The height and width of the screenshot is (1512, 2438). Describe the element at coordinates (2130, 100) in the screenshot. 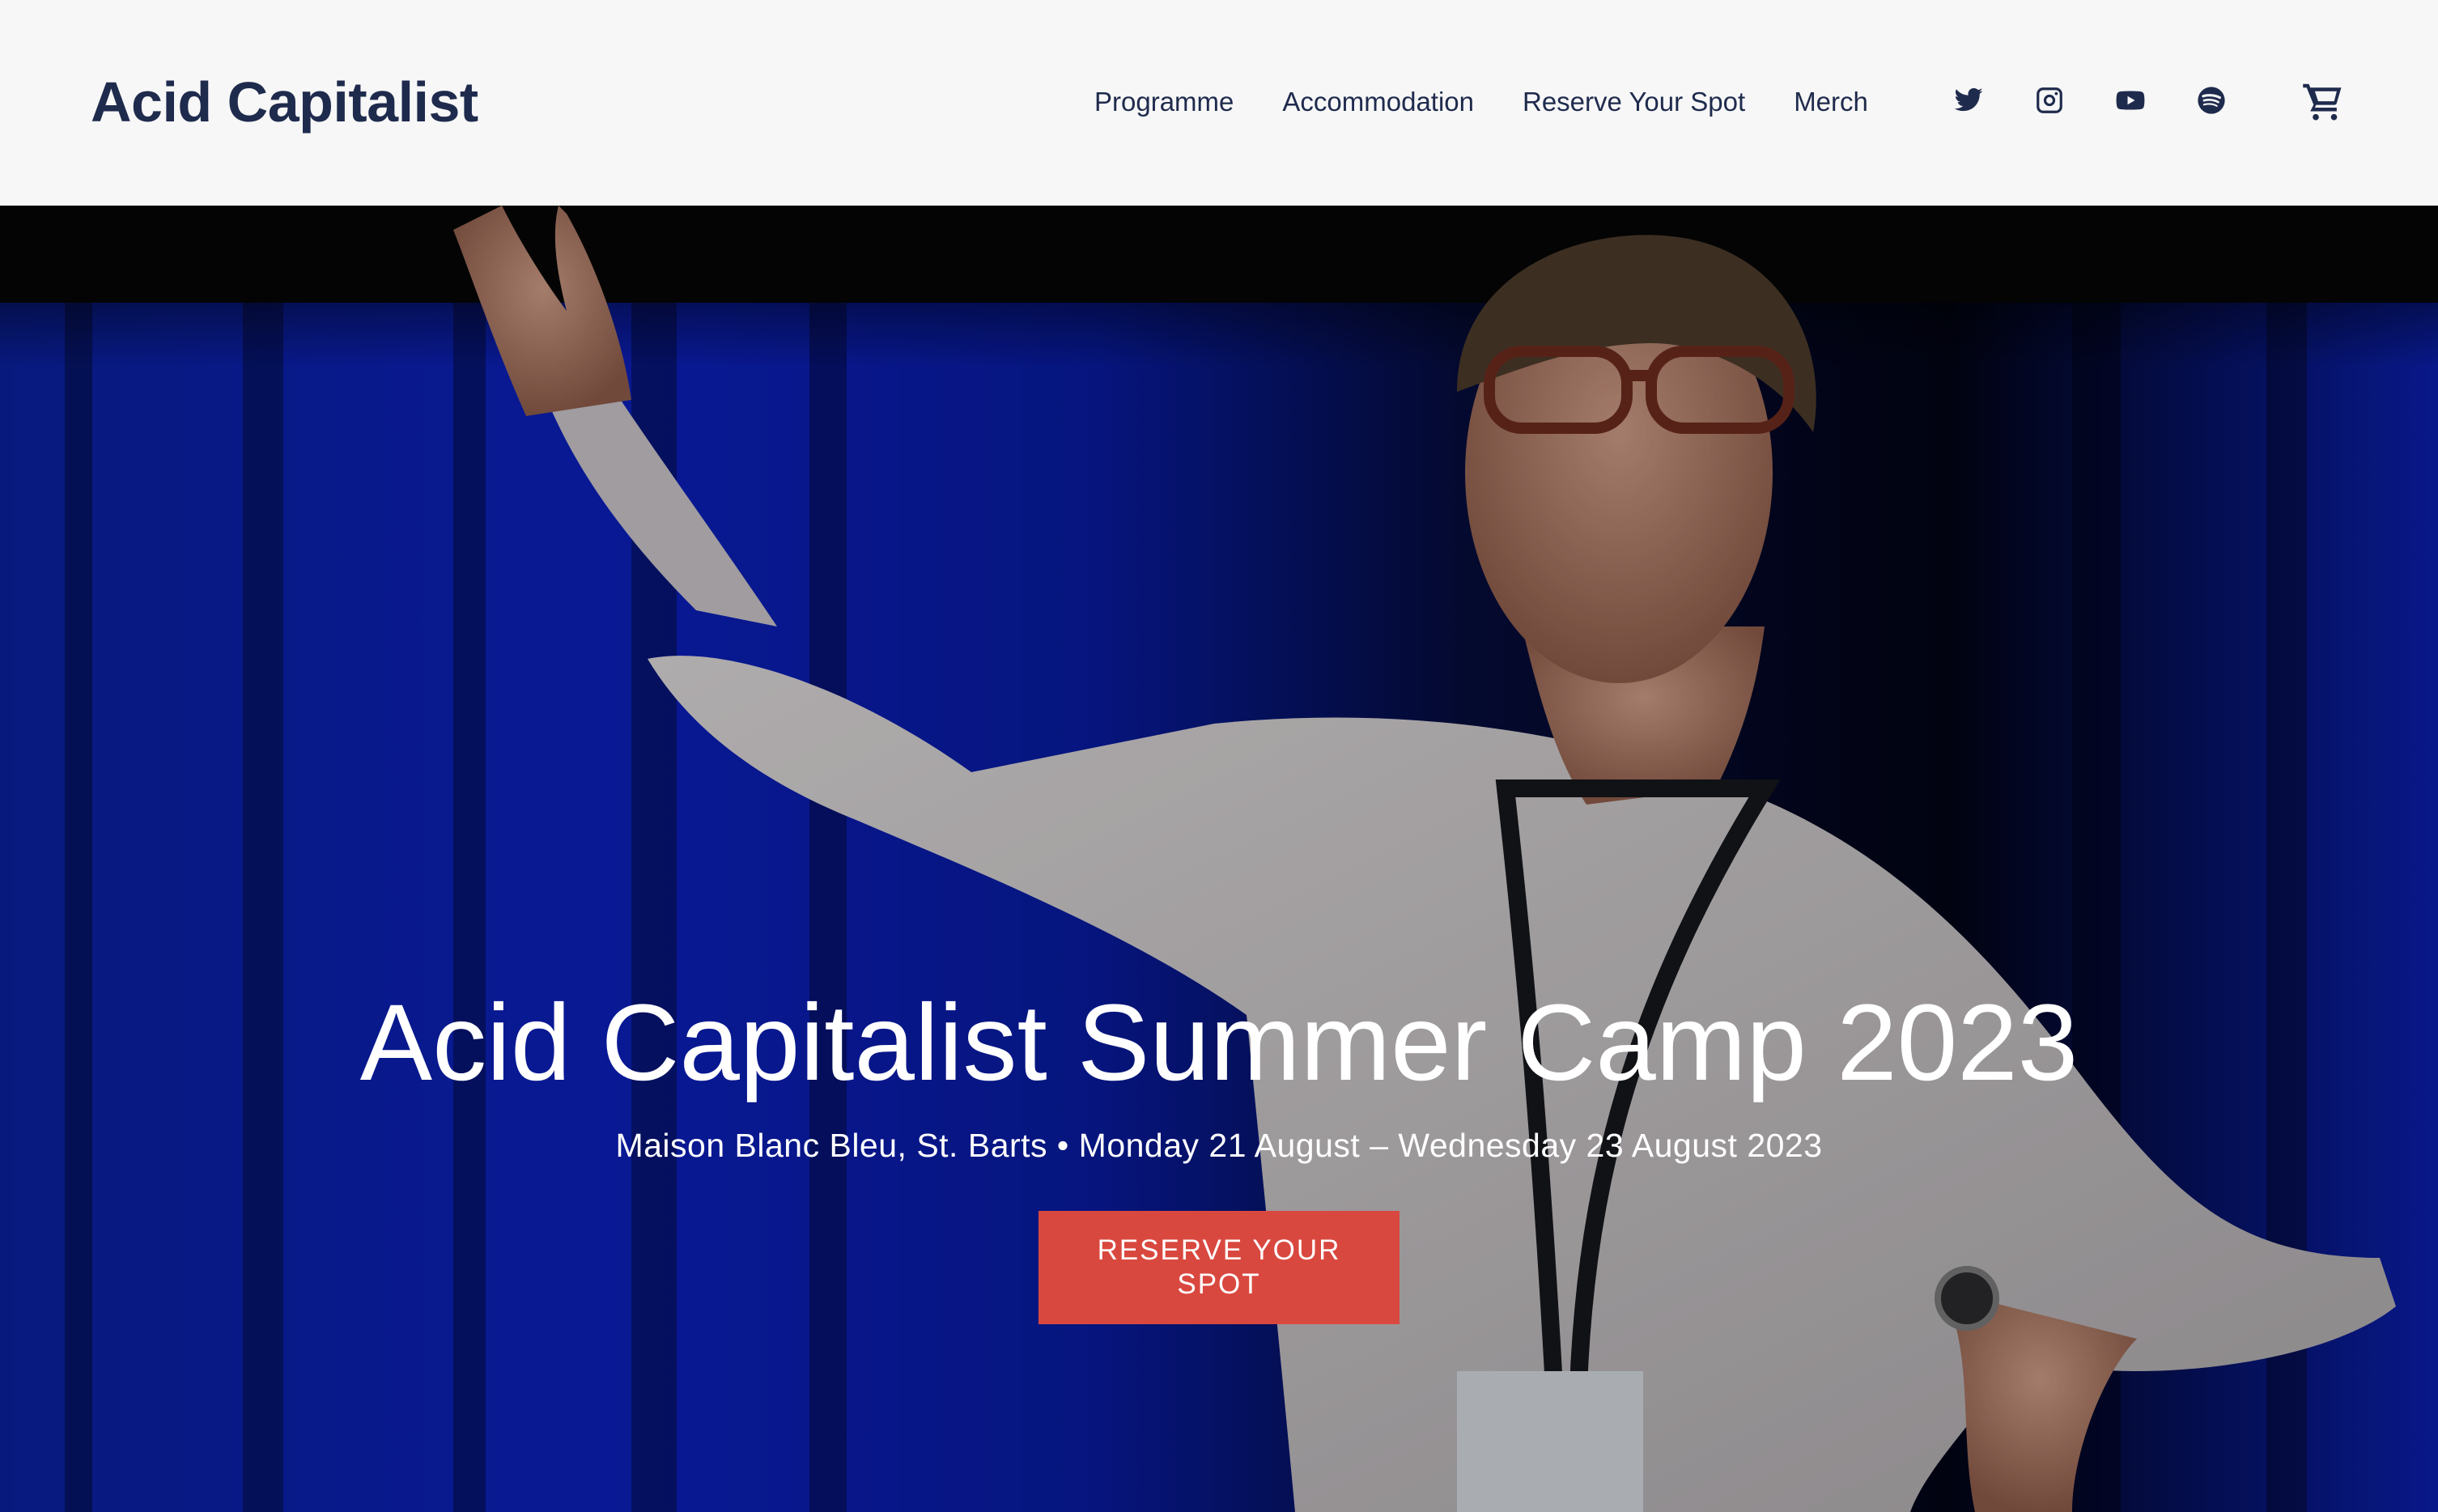

I see `youtube-icon` at that location.